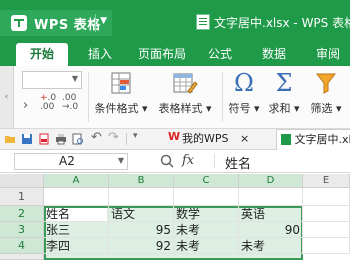 The width and height of the screenshot is (350, 260). Describe the element at coordinates (322, 139) in the screenshot. I see `tab-label: 文字居中.xl` at that location.